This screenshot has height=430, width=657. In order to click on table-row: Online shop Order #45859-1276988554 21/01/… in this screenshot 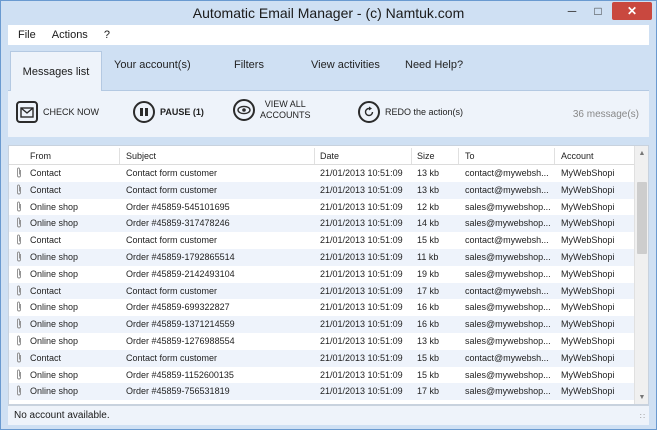, I will do `click(322, 341)`.